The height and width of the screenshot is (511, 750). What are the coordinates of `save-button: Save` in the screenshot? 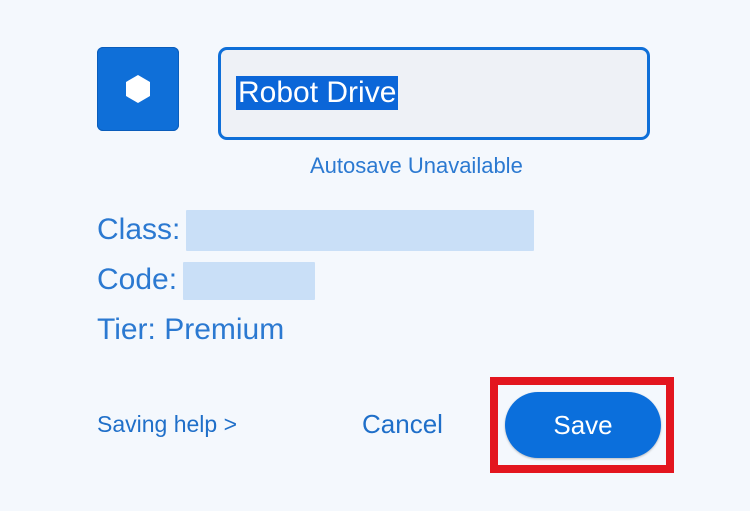 It's located at (583, 425).